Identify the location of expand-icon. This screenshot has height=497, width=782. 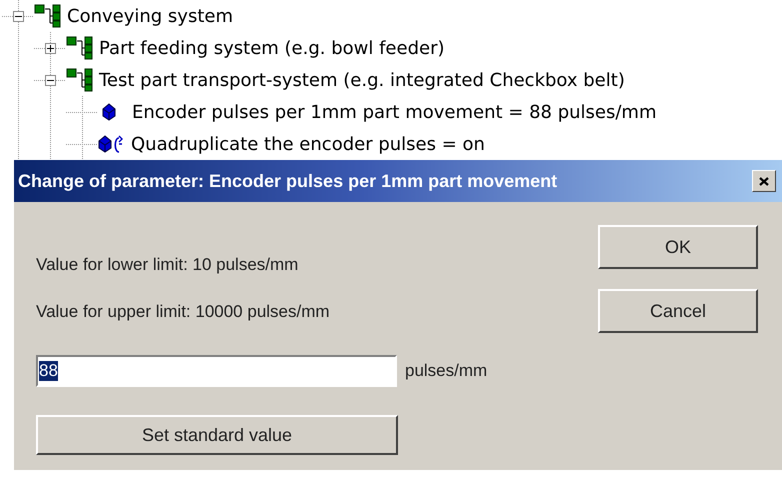
(50, 48).